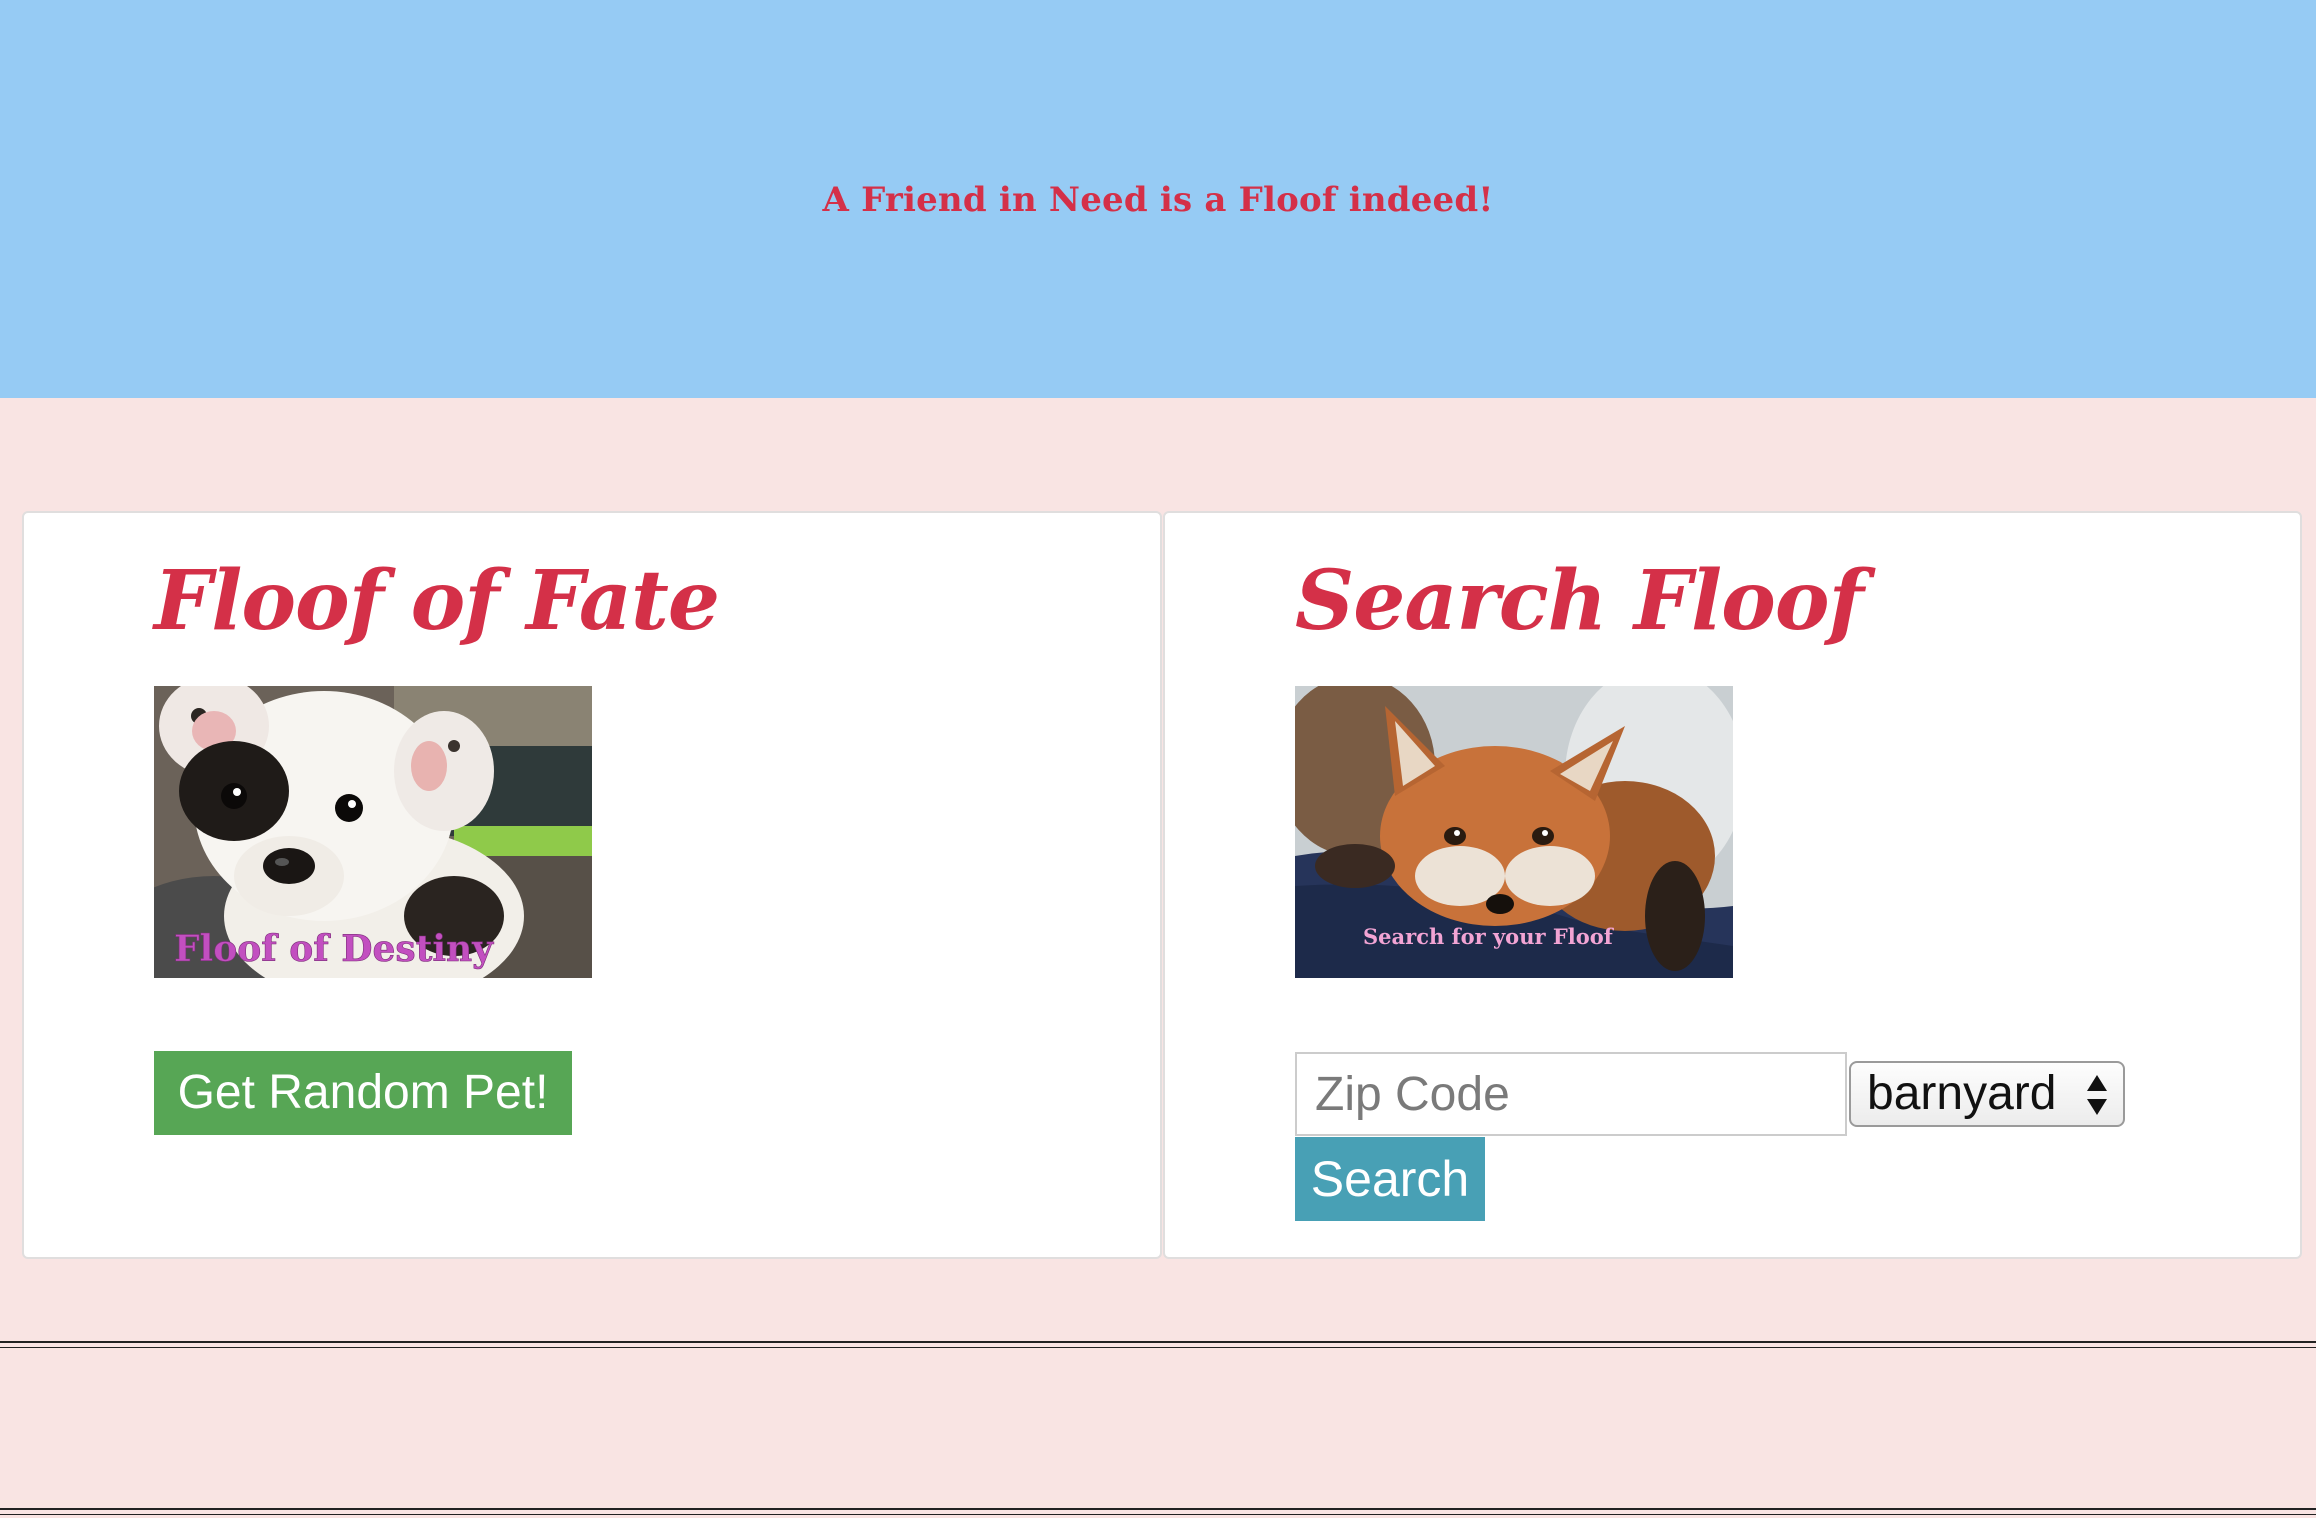 The width and height of the screenshot is (2316, 1518). What do you see at coordinates (1158, 1342) in the screenshot?
I see `footer-divider-top` at bounding box center [1158, 1342].